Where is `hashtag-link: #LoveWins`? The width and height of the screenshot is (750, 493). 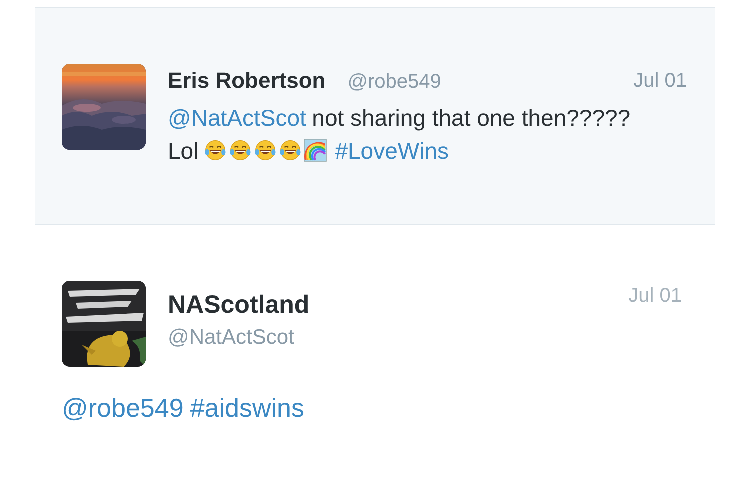 hashtag-link: #LoveWins is located at coordinates (392, 151).